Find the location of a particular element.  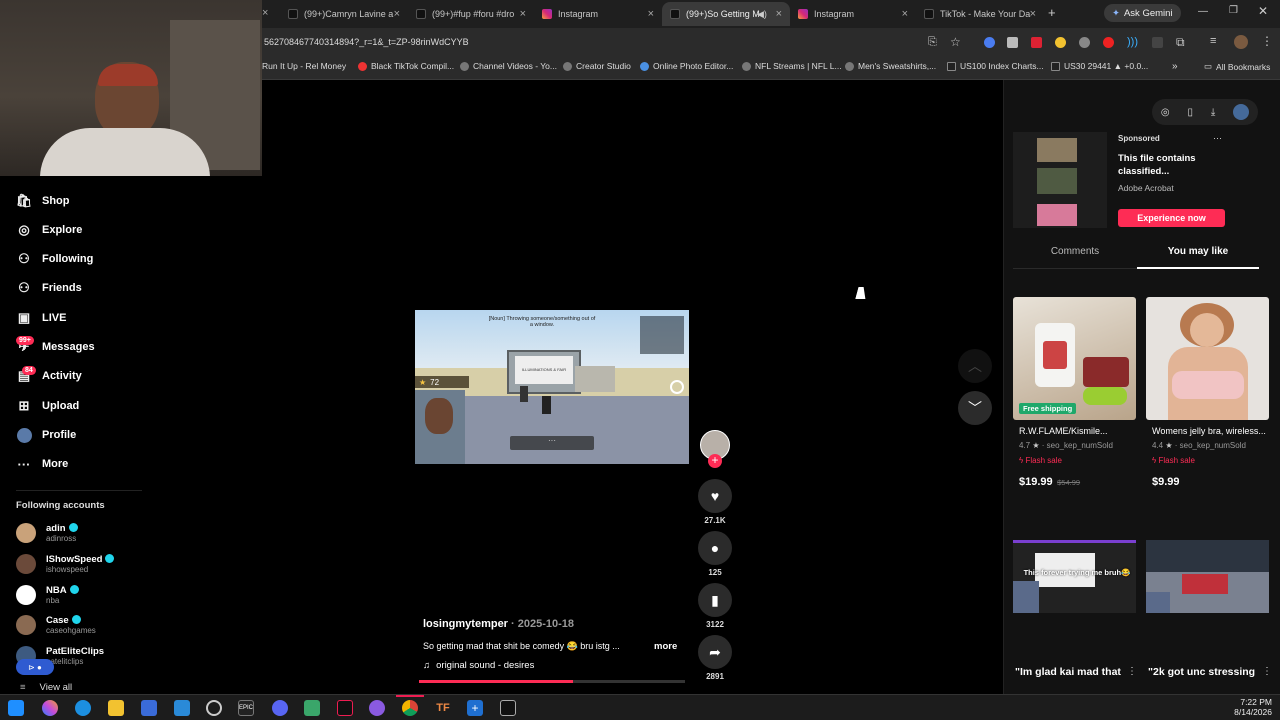

extension-icon: ))) is located at coordinates (1132, 42).